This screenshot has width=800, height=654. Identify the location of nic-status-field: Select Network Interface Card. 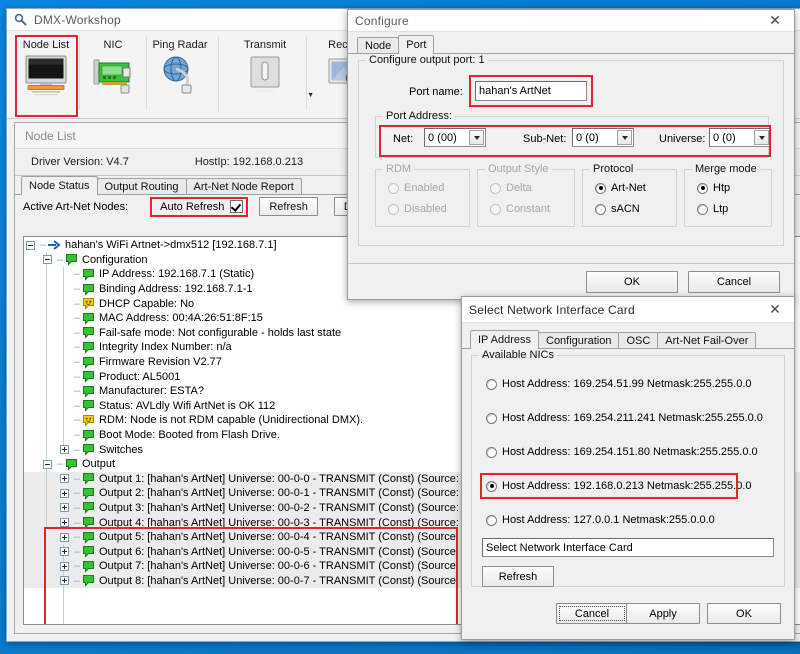
(628, 547).